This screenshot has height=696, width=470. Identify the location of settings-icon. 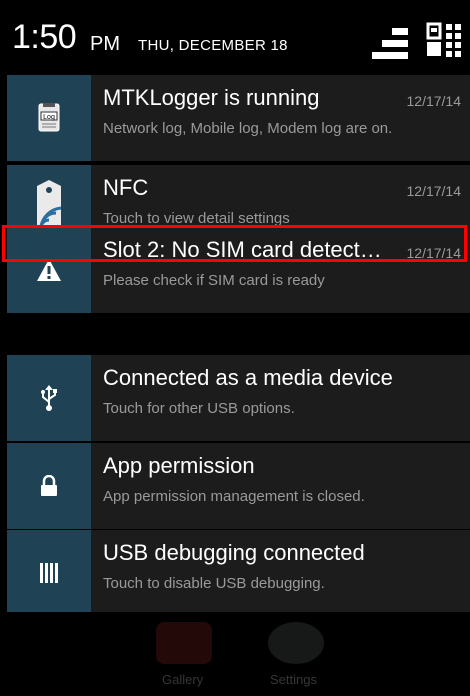
(296, 643).